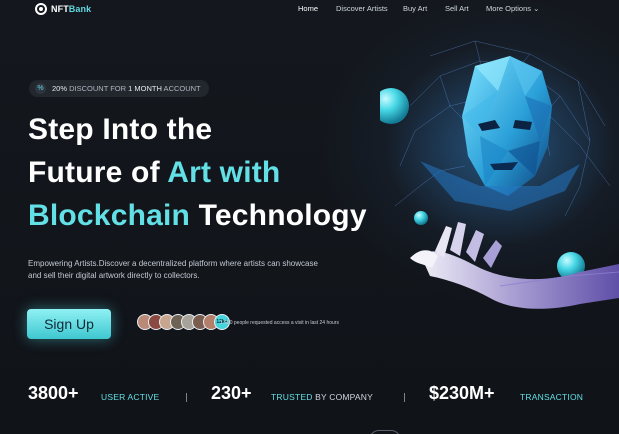 The width and height of the screenshot is (619, 434). I want to click on headline-line-1: Step Into the, so click(120, 129).